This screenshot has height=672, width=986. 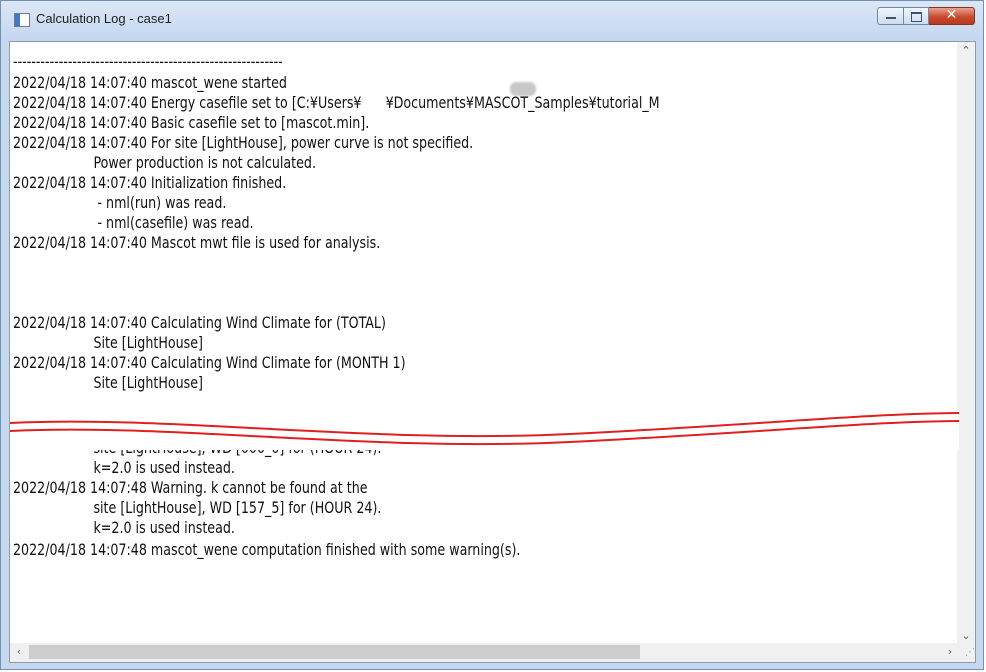 I want to click on minimize-button, so click(x=890, y=16).